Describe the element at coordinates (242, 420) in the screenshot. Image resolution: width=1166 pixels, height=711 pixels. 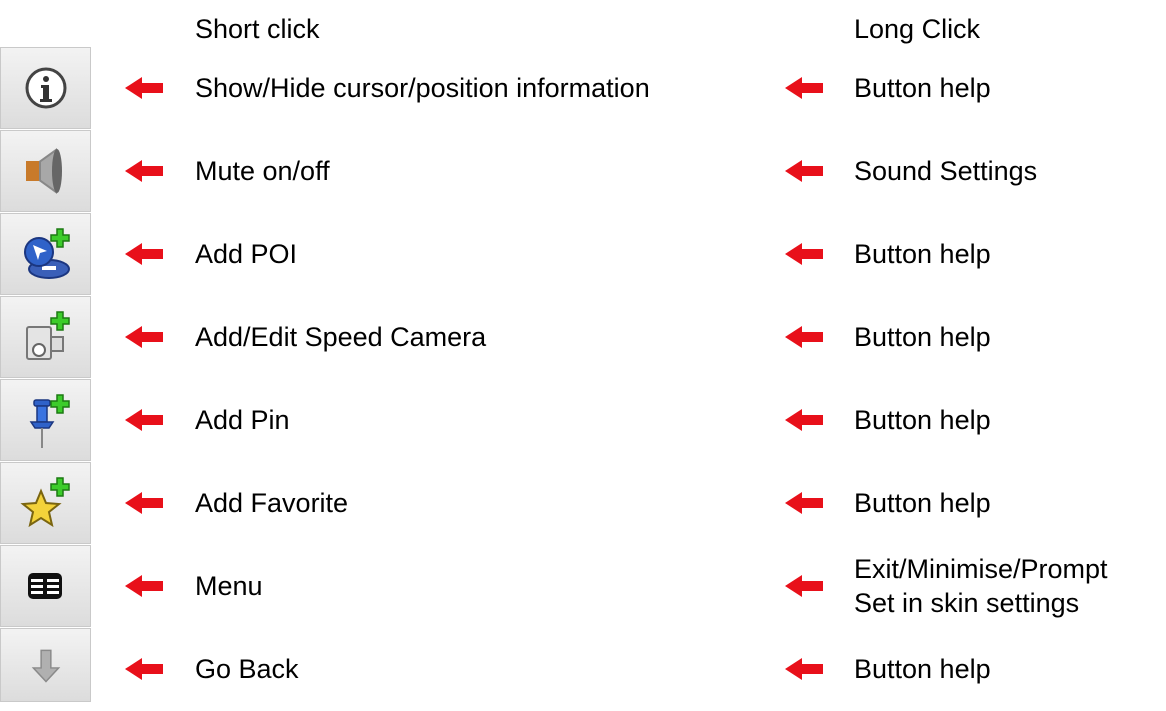
I see `short-click-label: Add Pin` at that location.